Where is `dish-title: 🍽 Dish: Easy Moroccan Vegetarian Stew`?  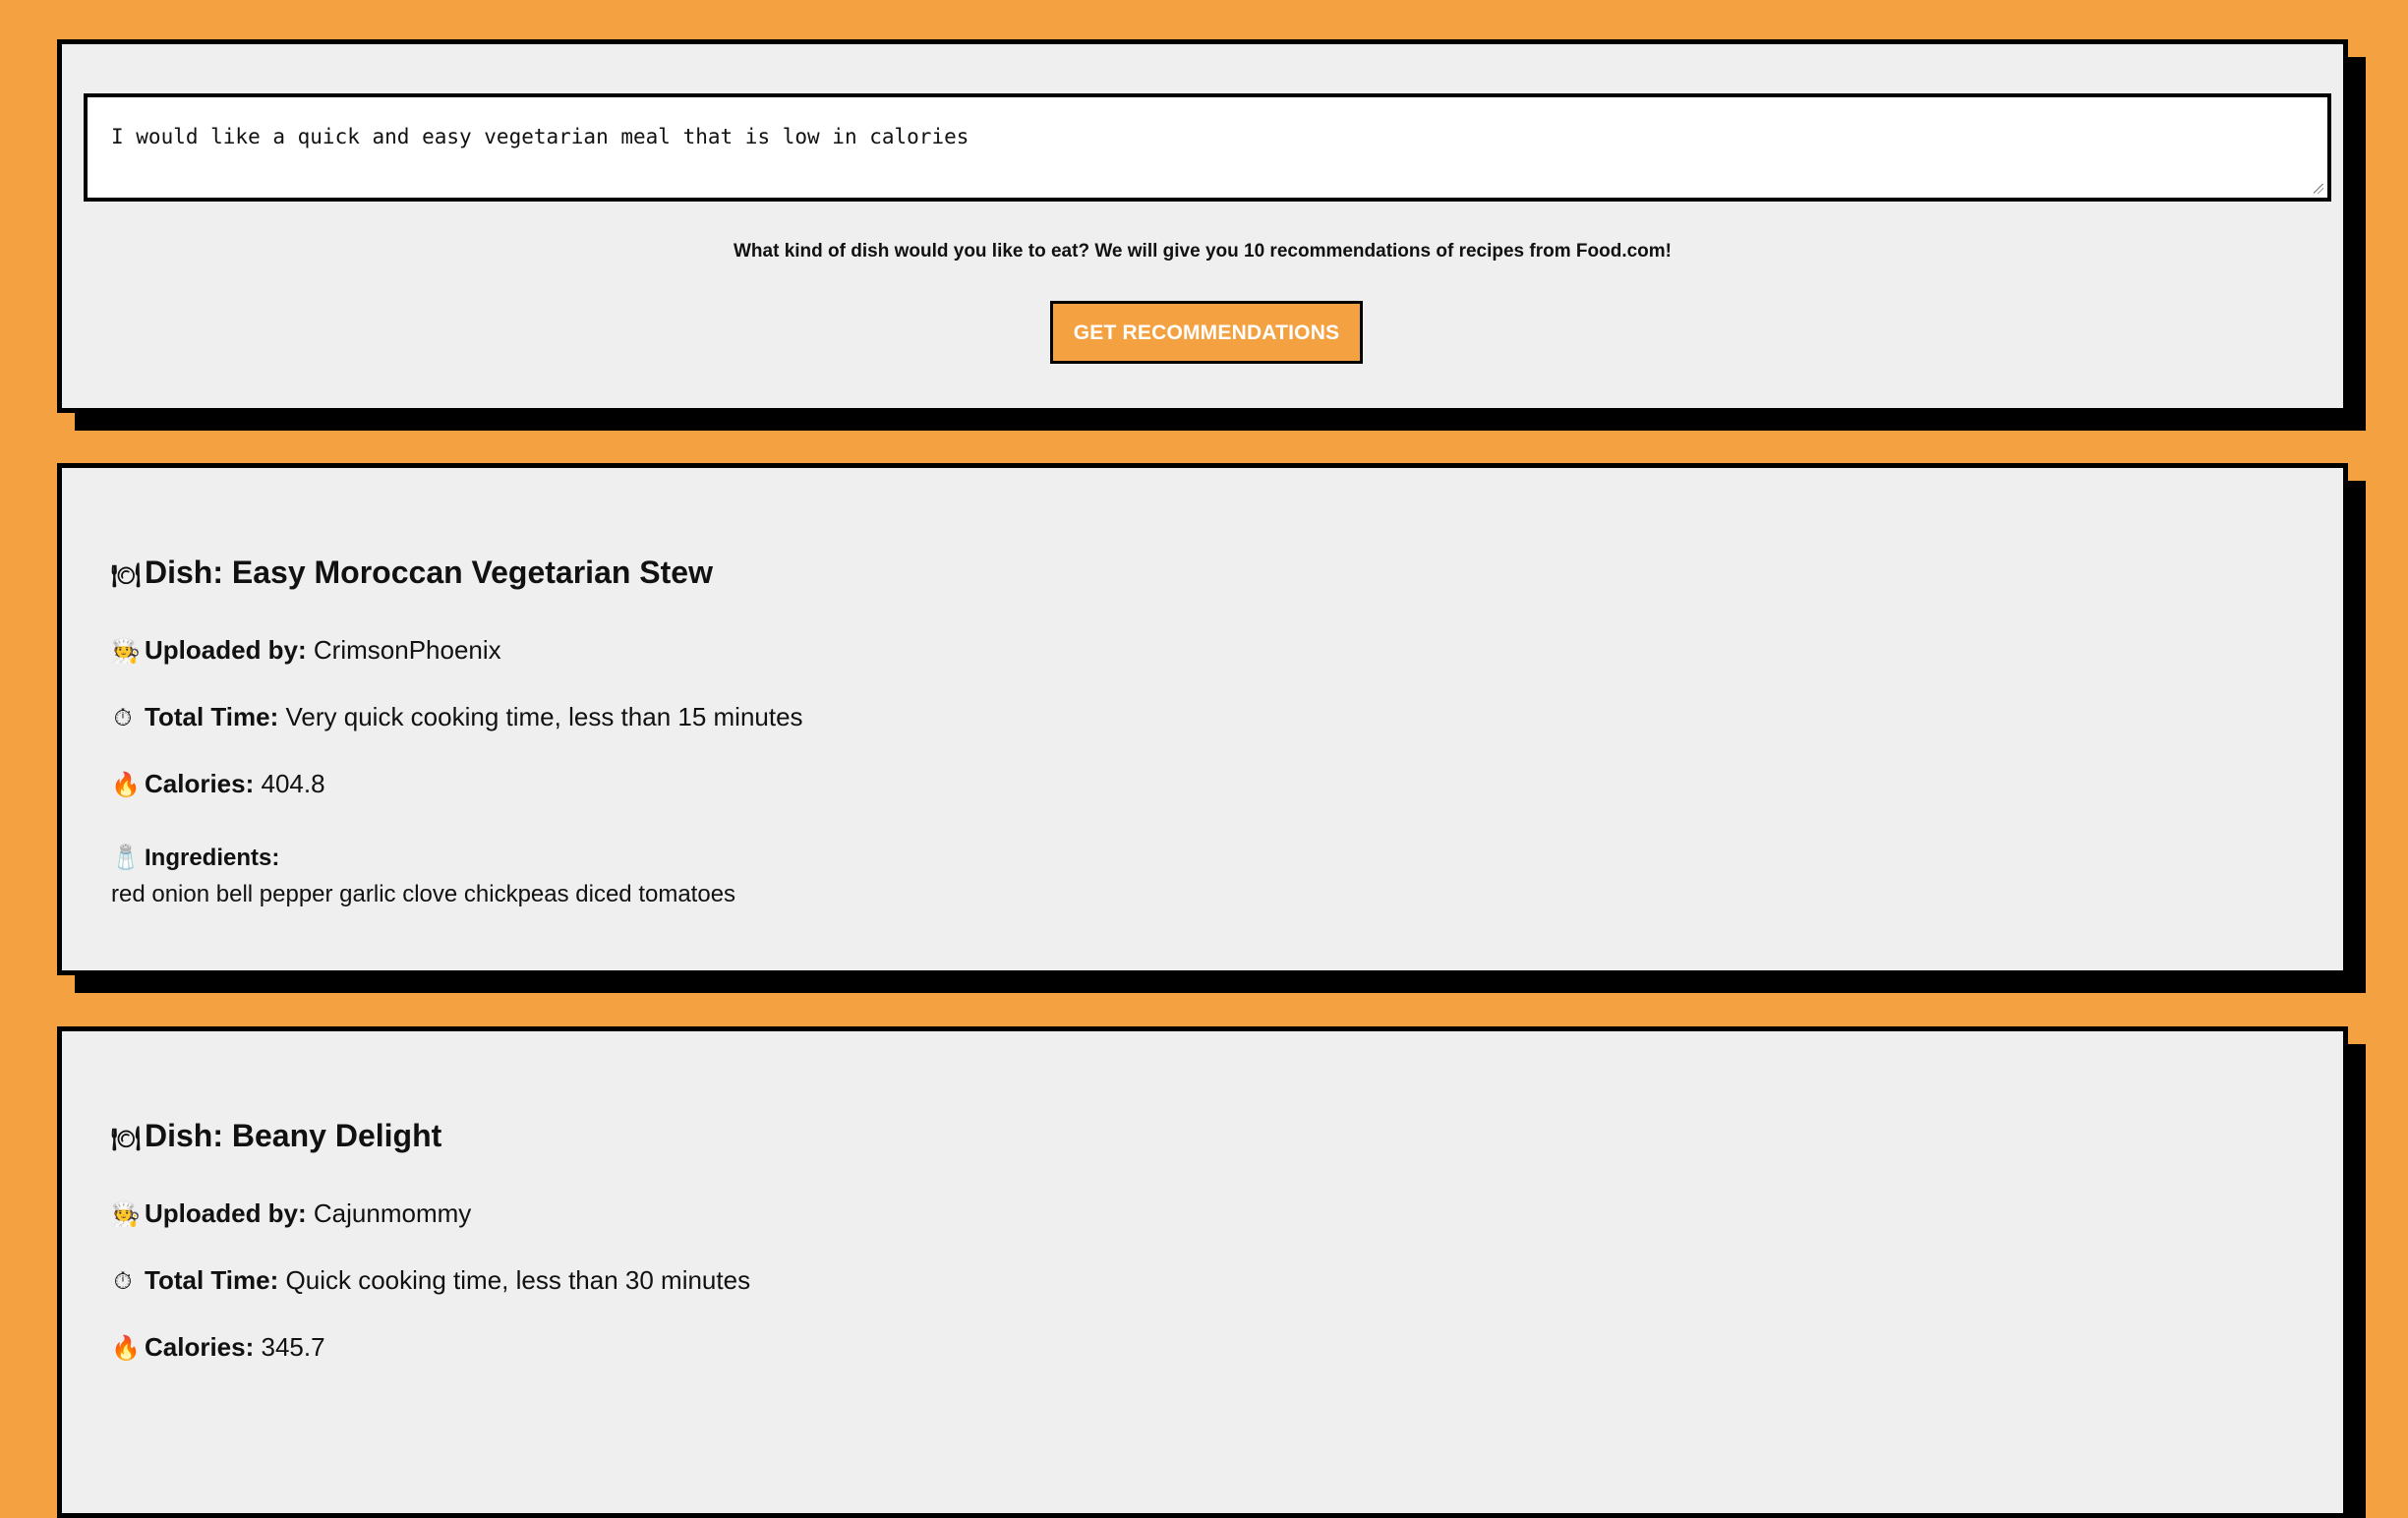 dish-title: 🍽 Dish: Easy Moroccan Vegetarian Stew is located at coordinates (412, 573).